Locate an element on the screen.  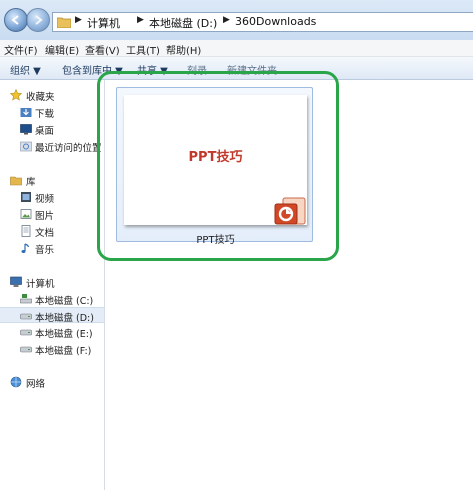
sidebar-item-label: 收藏夹 is located at coordinates (40, 97).